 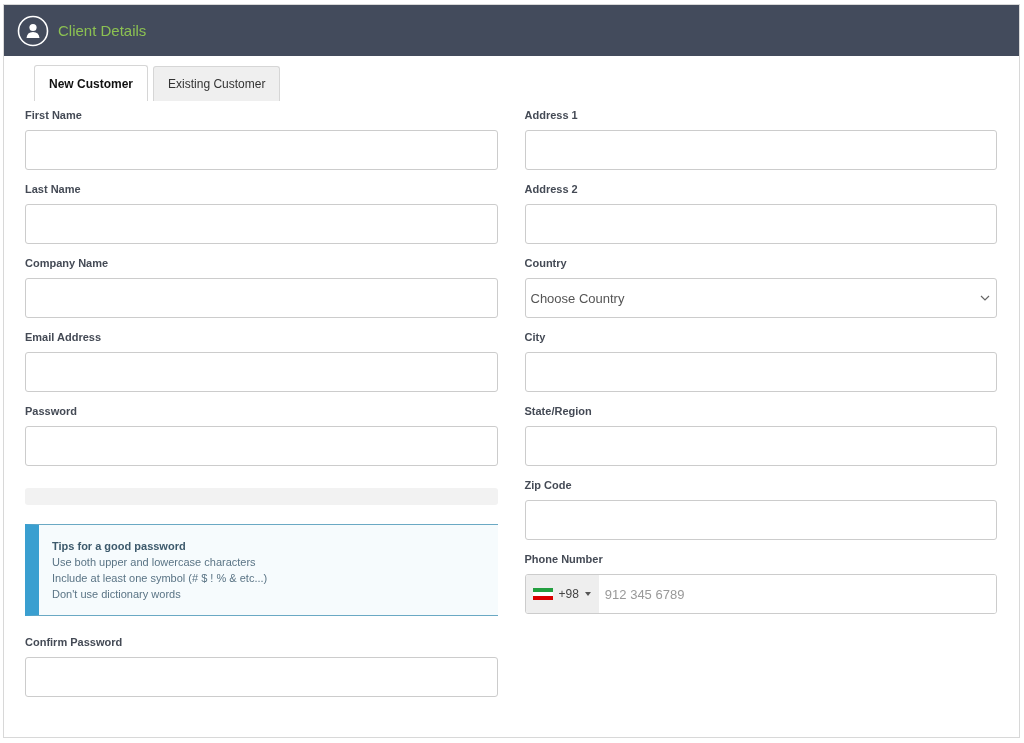 I want to click on user-icon, so click(x=33, y=30).